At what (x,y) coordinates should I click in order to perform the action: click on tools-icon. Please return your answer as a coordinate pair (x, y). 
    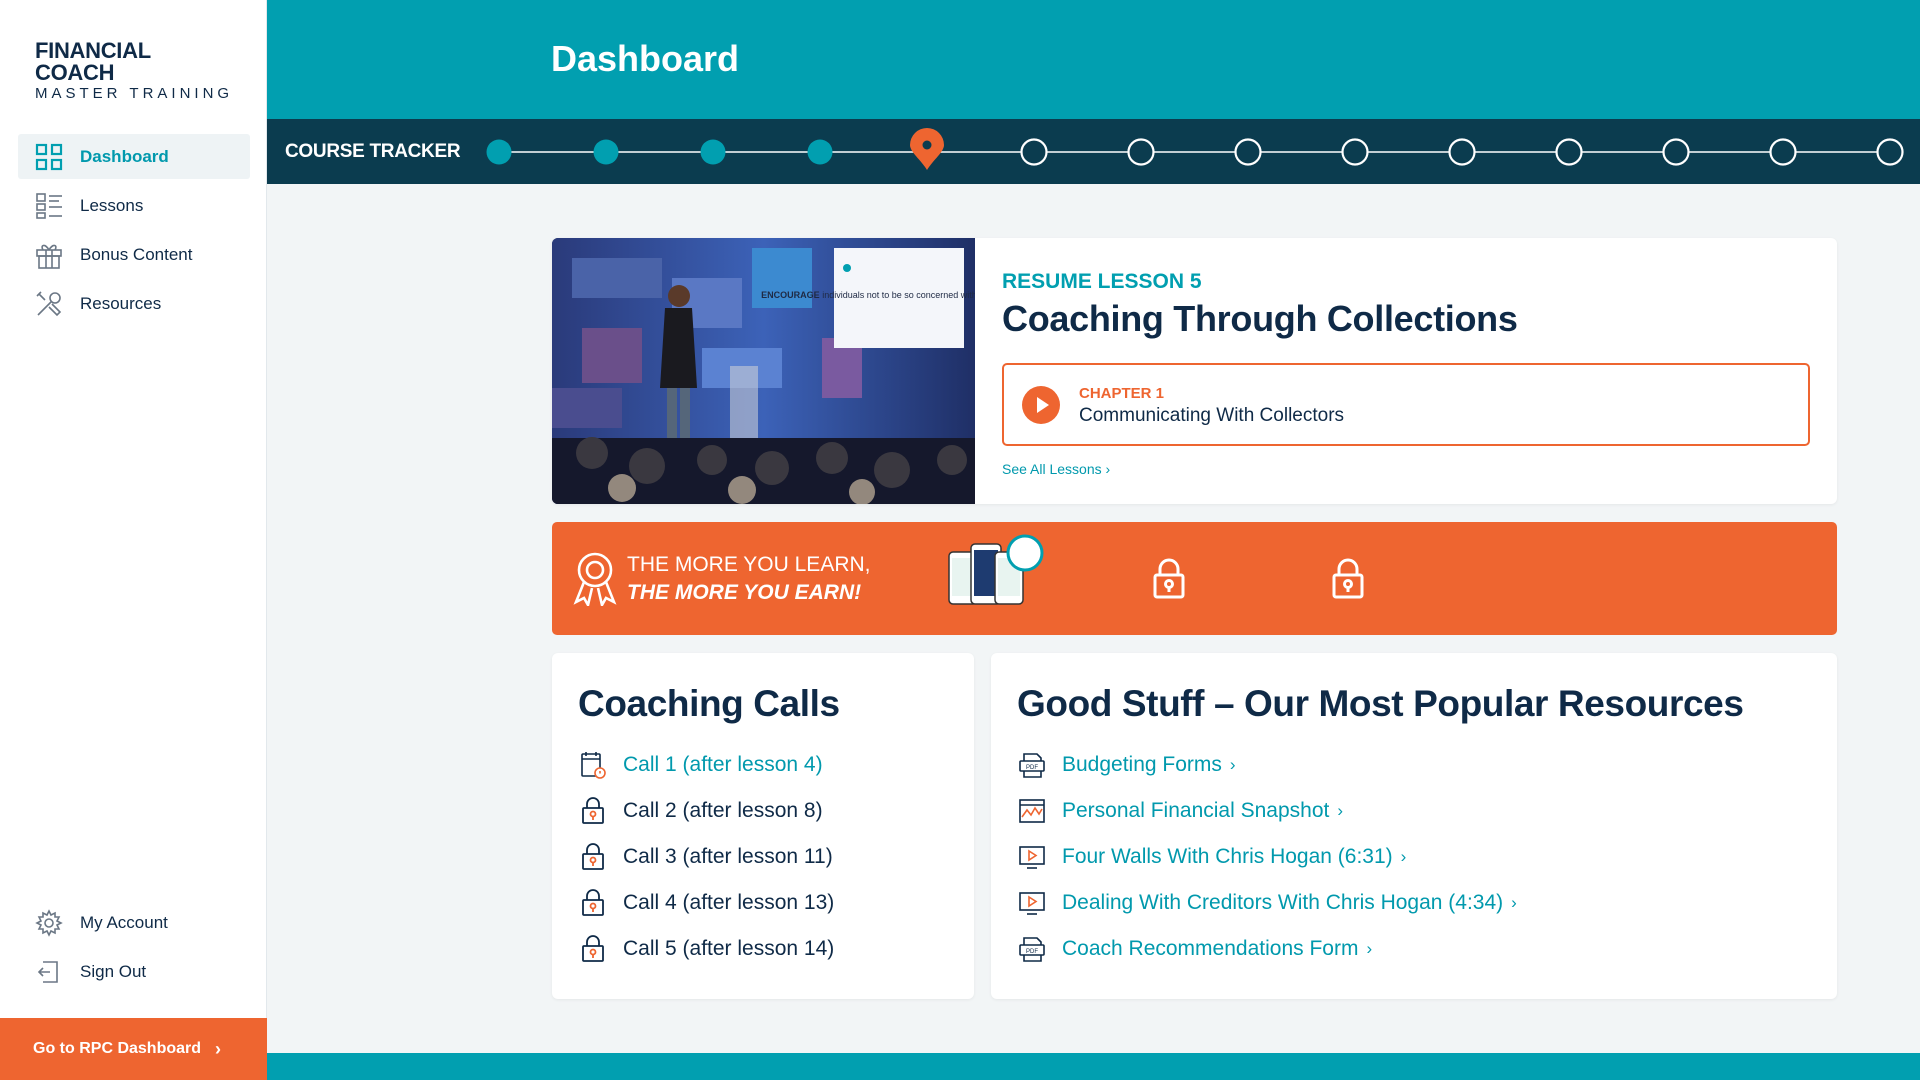
    Looking at the image, I should click on (49, 304).